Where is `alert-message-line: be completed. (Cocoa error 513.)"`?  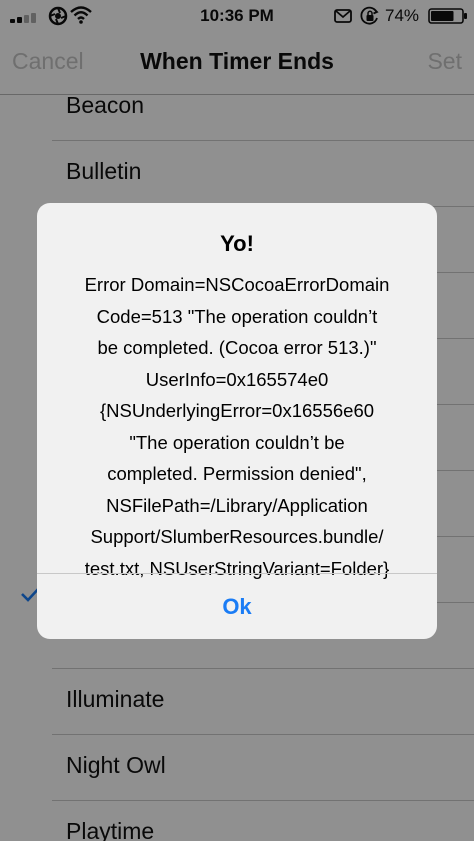
alert-message-line: be completed. (Cocoa error 513.)" is located at coordinates (237, 347).